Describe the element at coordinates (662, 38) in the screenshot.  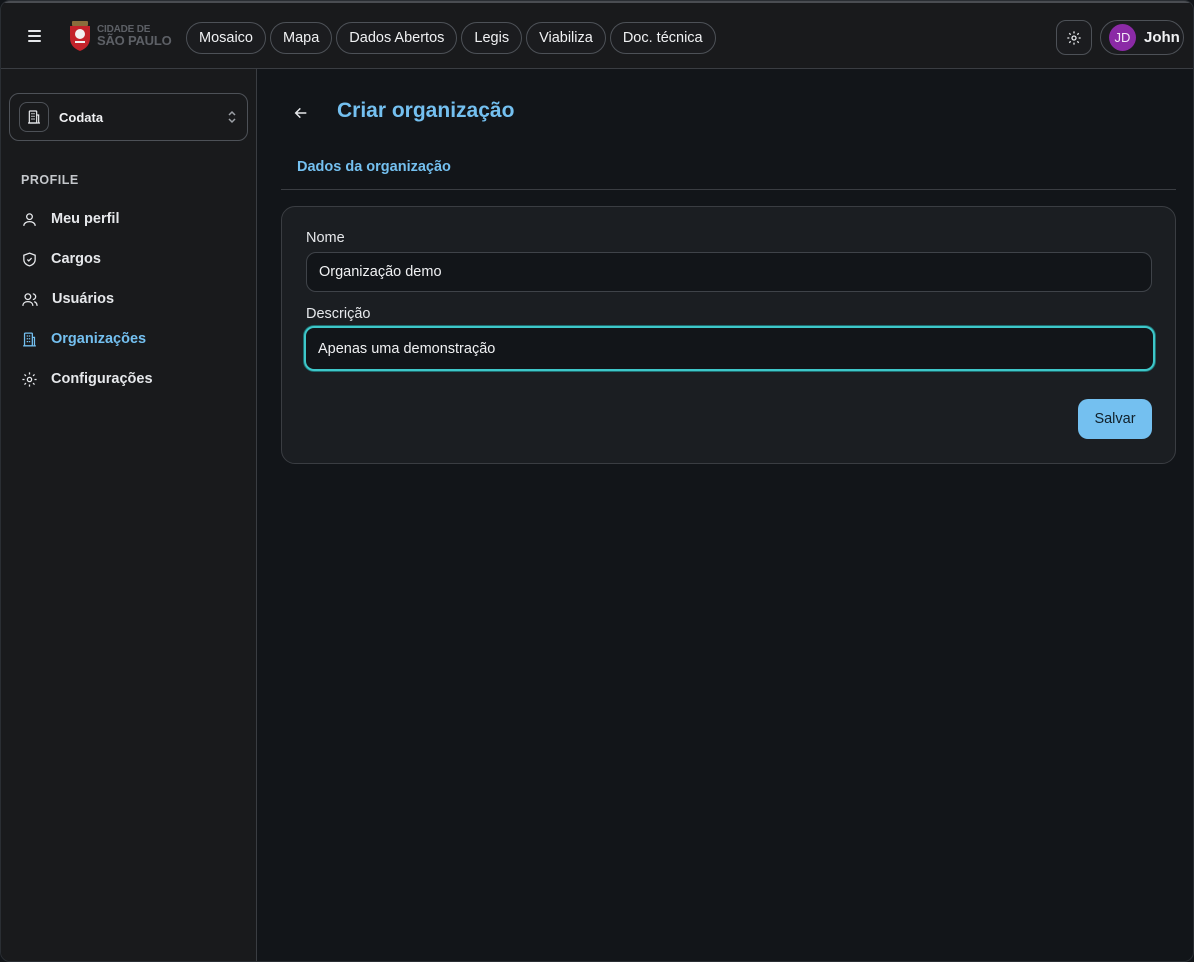
I see `nav-doc-tecnica: Doc. técnica` at that location.